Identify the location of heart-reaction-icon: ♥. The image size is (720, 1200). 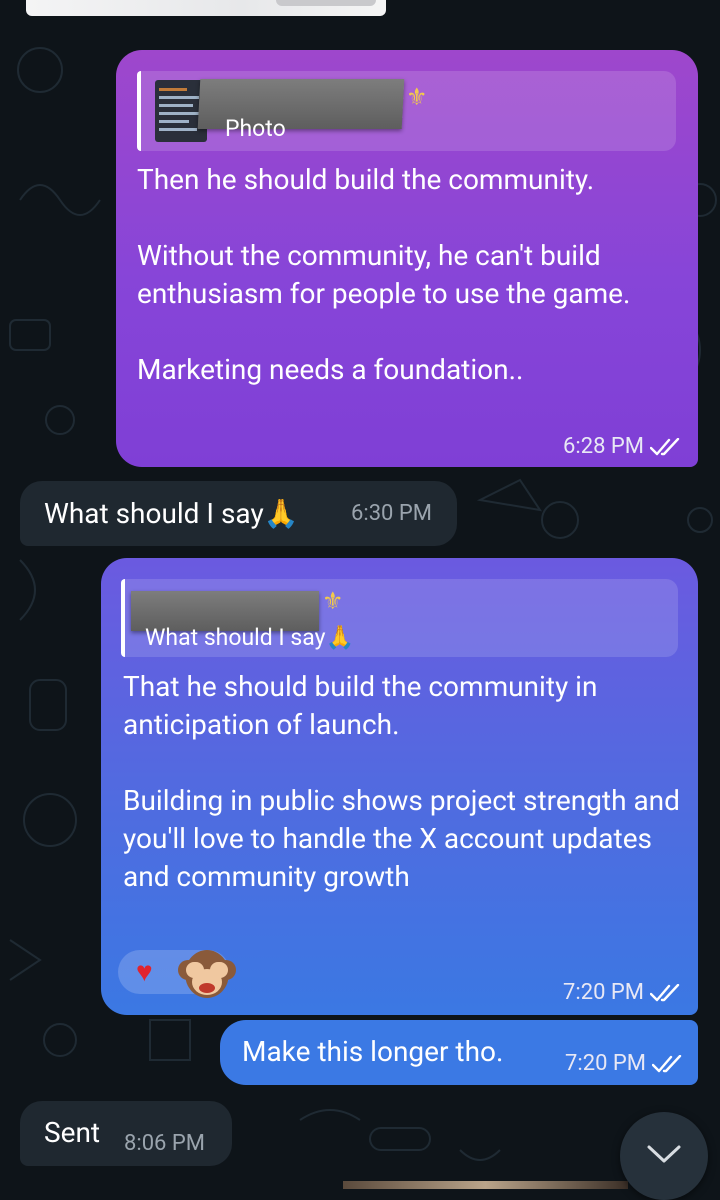
(144, 971).